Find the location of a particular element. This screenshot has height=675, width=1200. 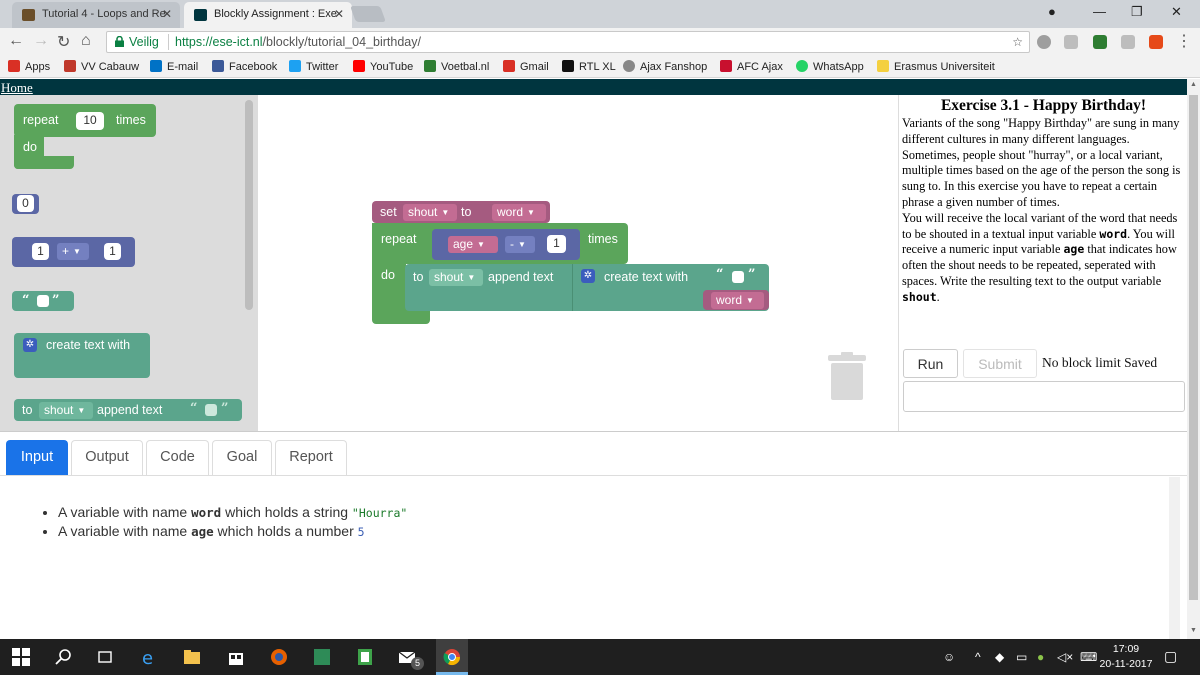

scroll-up-icon: ▲ is located at coordinates (1193, 84).